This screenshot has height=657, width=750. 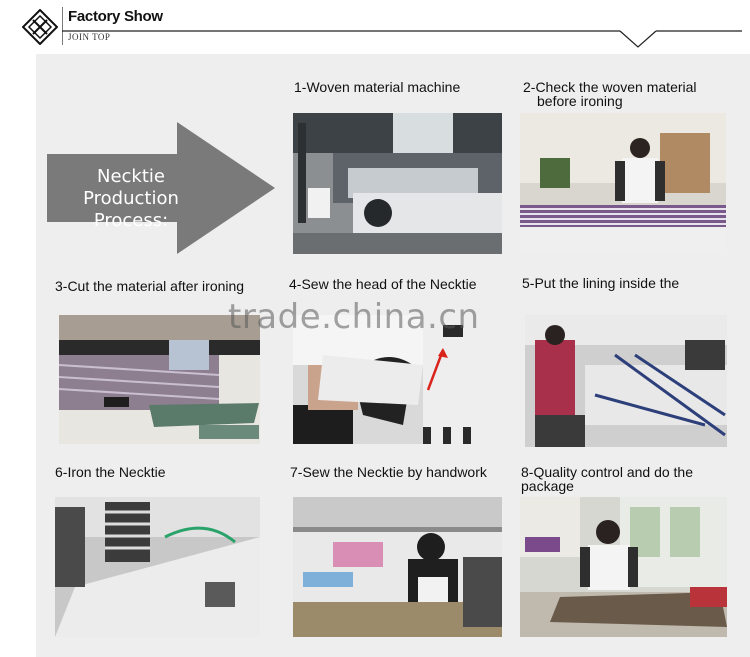 I want to click on diamond-logo-icon, so click(x=40, y=27).